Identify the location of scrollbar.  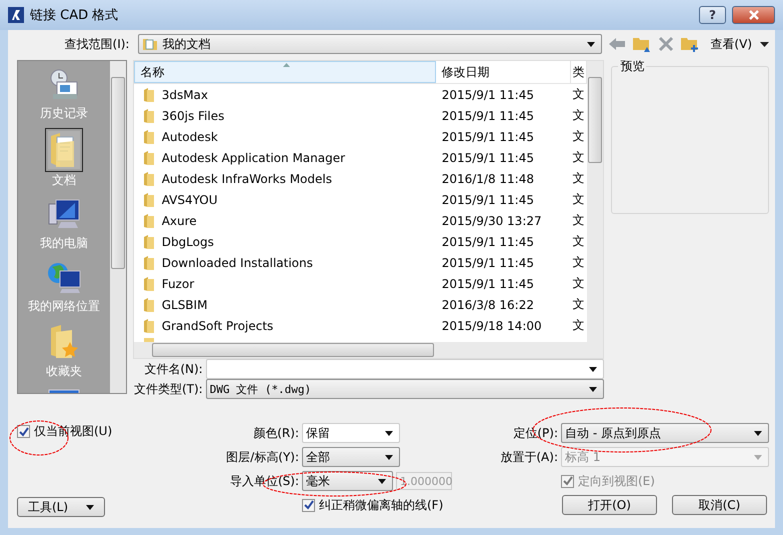
(118, 227).